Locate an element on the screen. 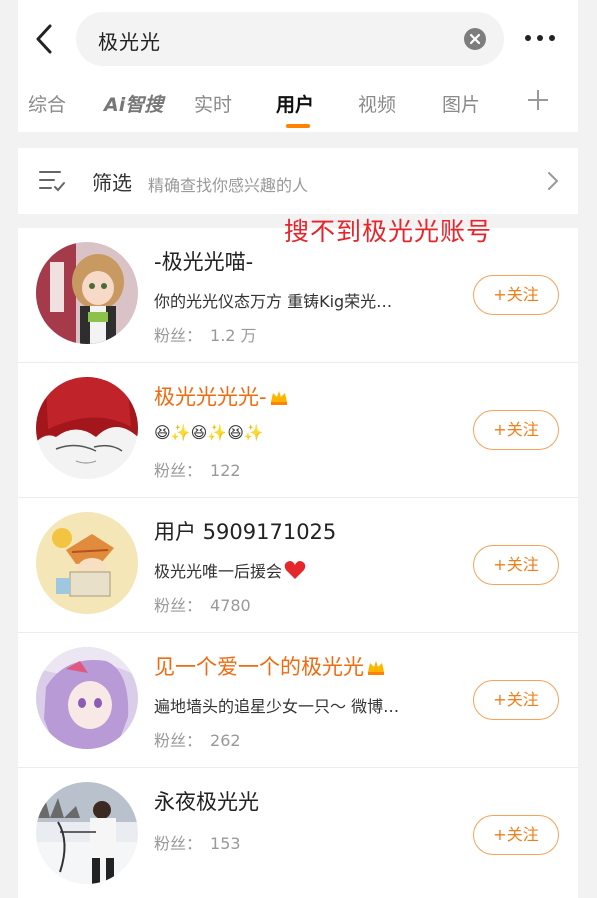 The width and height of the screenshot is (597, 898). filter-icon is located at coordinates (52, 181).